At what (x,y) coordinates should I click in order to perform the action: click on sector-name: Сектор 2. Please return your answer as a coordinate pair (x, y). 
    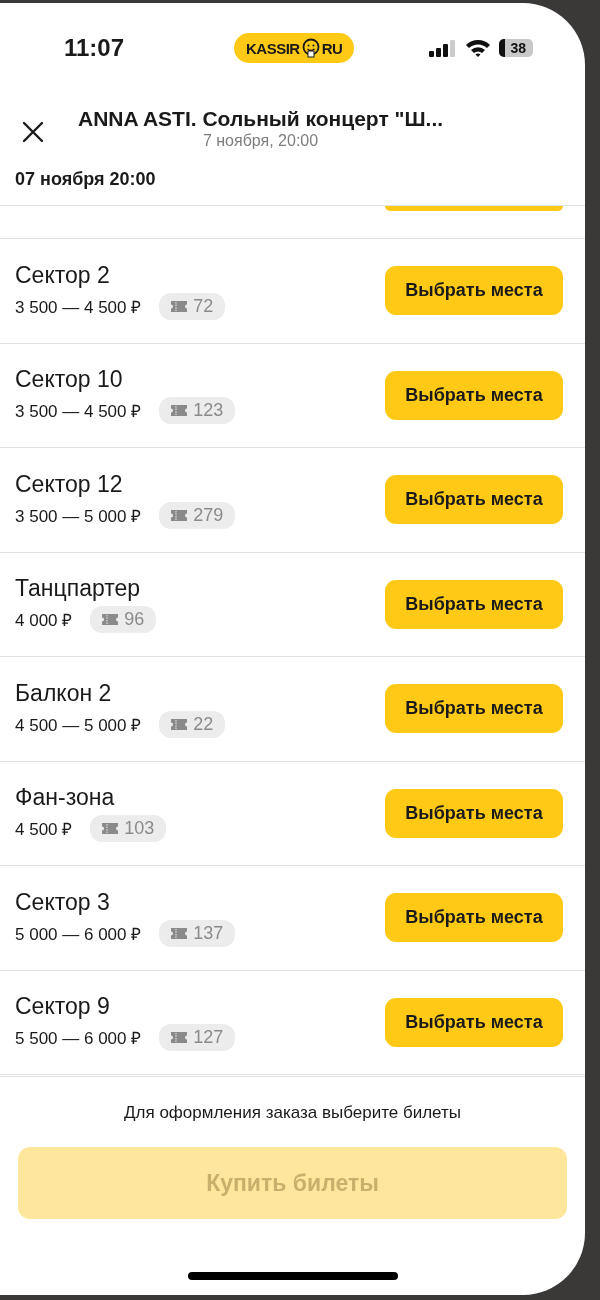
    Looking at the image, I should click on (63, 275).